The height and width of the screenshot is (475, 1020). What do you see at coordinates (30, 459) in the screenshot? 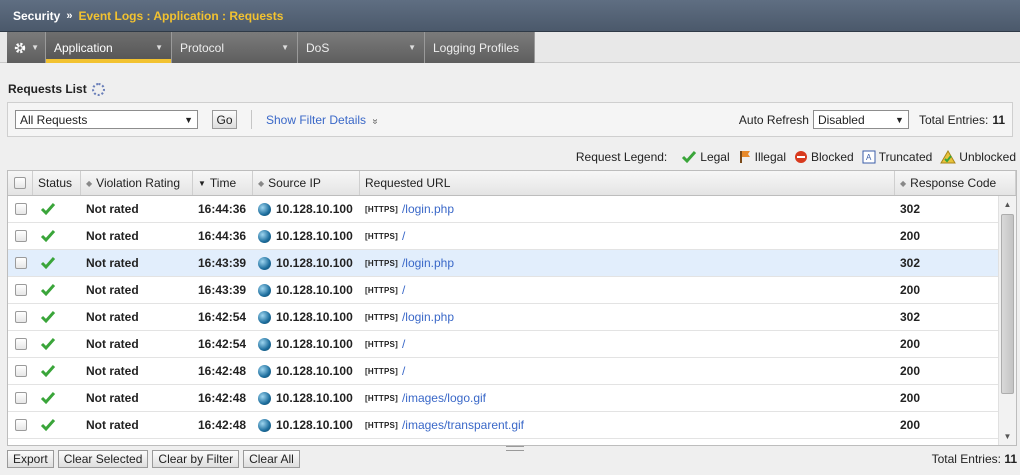
I see `export-button: Export` at bounding box center [30, 459].